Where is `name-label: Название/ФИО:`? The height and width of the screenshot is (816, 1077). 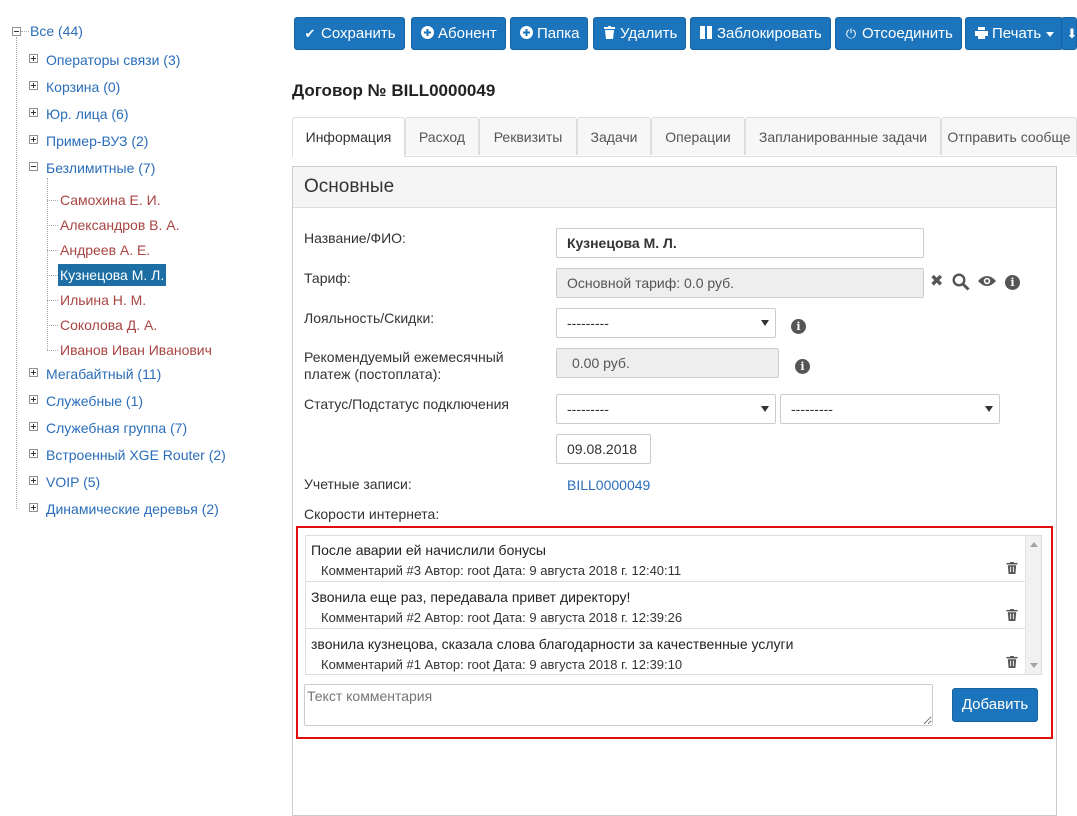 name-label: Название/ФИО: is located at coordinates (355, 238).